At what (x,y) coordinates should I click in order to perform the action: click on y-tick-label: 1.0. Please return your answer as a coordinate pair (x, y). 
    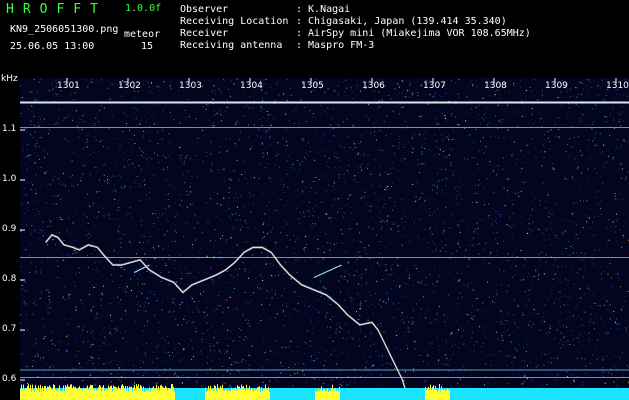
    Looking at the image, I should click on (9, 179).